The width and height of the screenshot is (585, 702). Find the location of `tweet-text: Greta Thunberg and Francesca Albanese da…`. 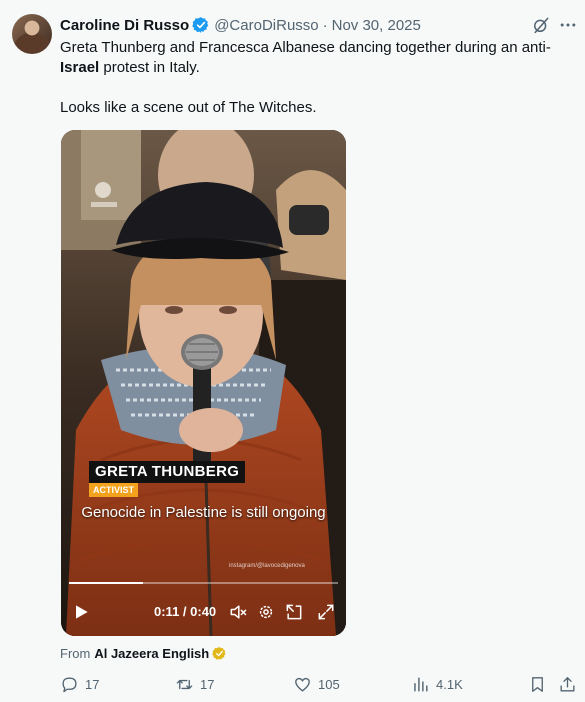

tweet-text: Greta Thunberg and Francesca Albanese da… is located at coordinates (317, 78).